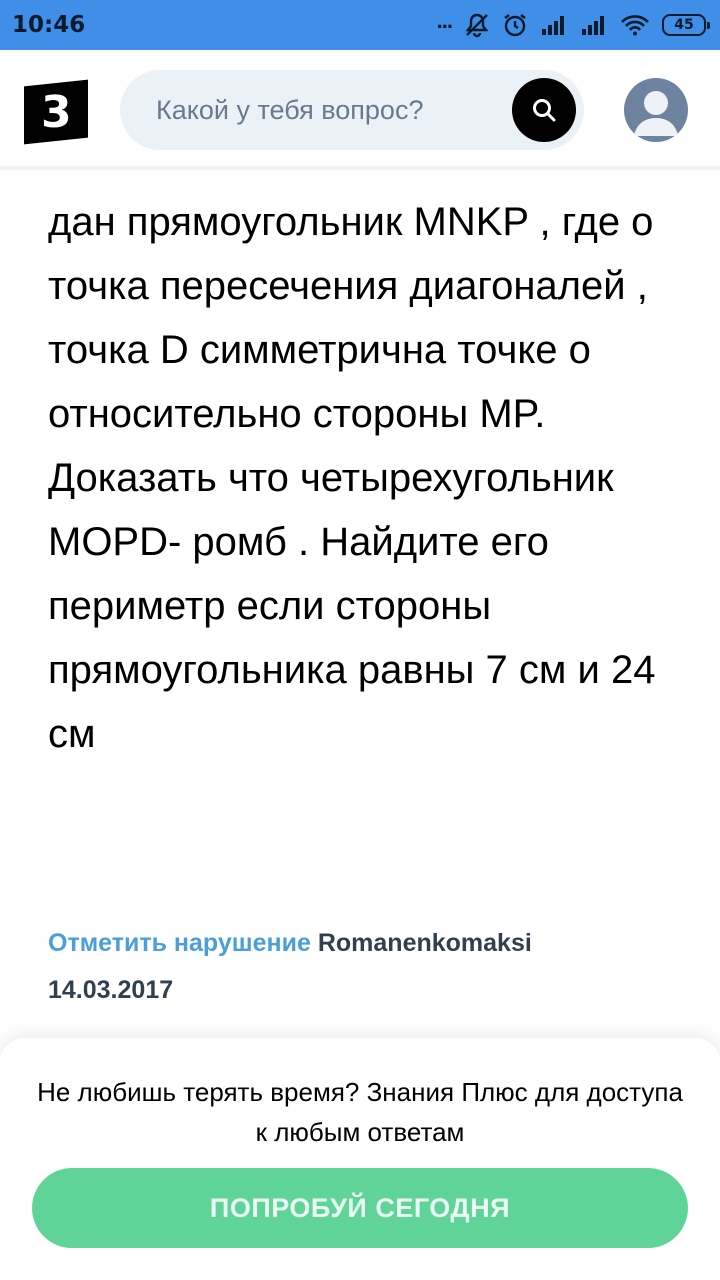 This screenshot has width=720, height=1280. I want to click on status-bar: 10:46 ... 45, so click(360, 25).